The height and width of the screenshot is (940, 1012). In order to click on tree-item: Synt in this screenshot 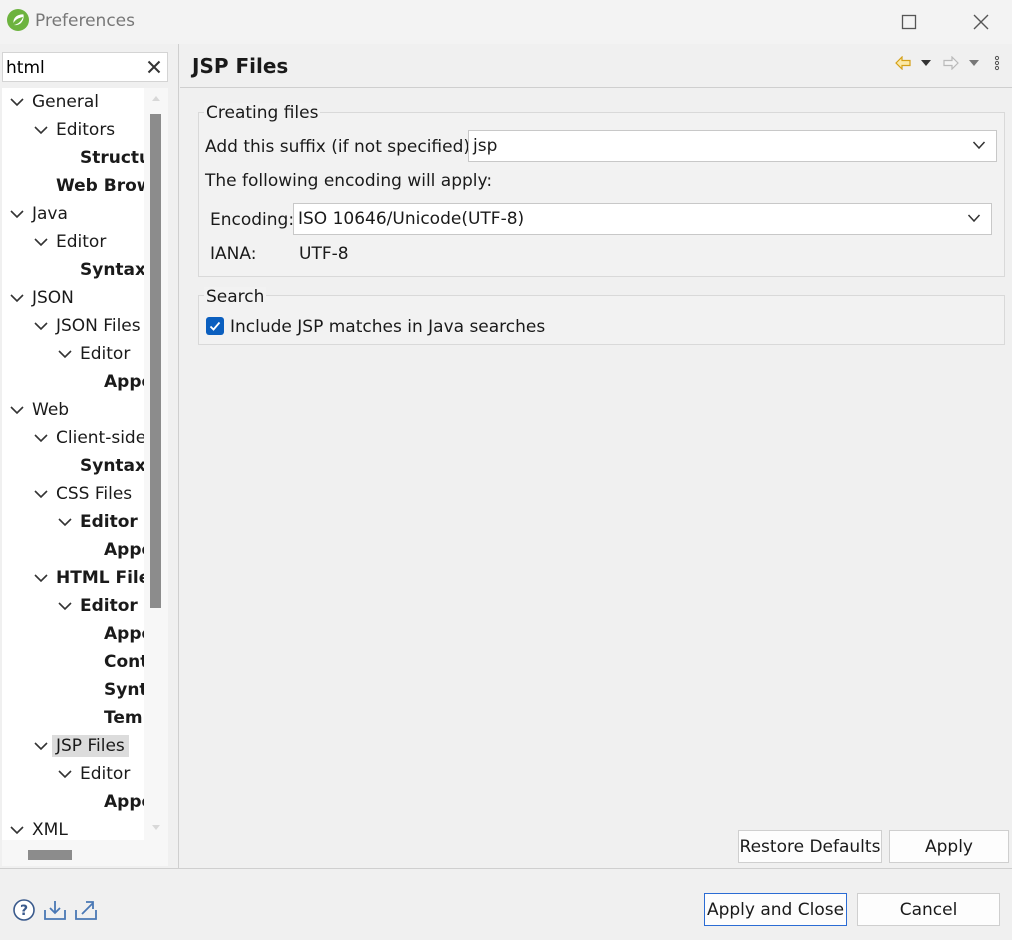, I will do `click(112, 690)`.